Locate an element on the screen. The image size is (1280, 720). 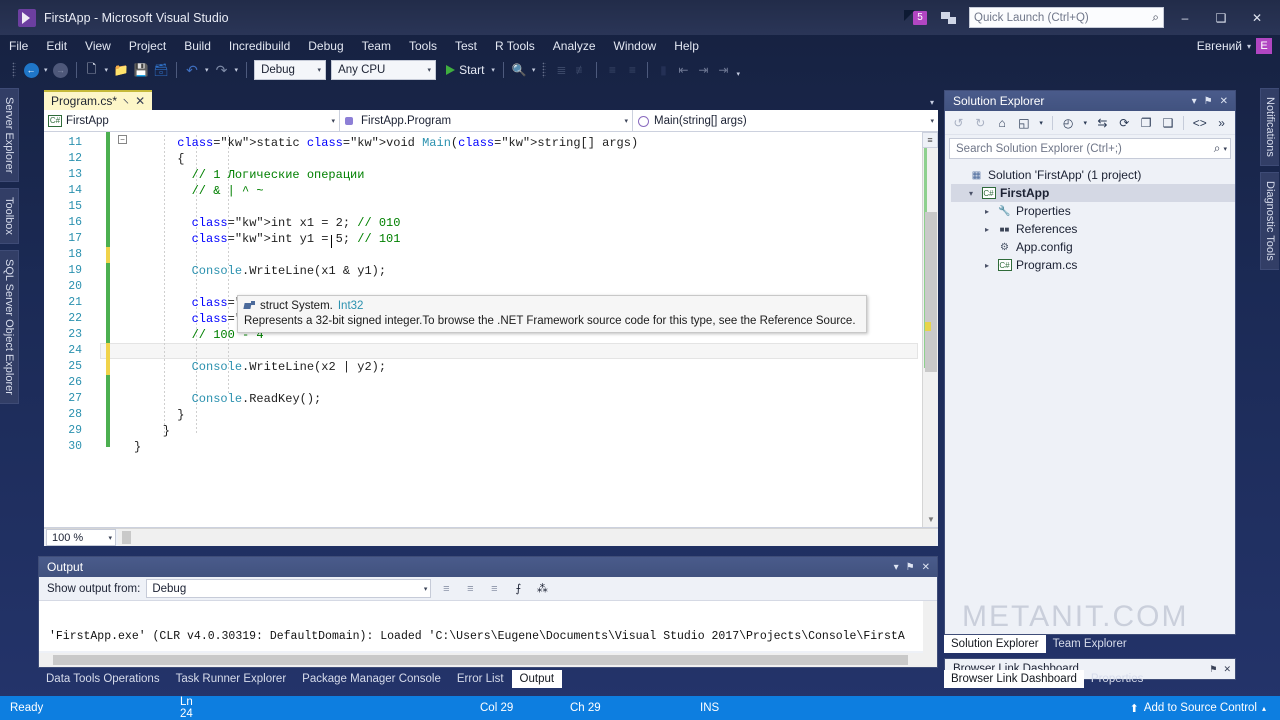
clear-bookmarks-icon: ⇥ is located at coordinates (723, 70).